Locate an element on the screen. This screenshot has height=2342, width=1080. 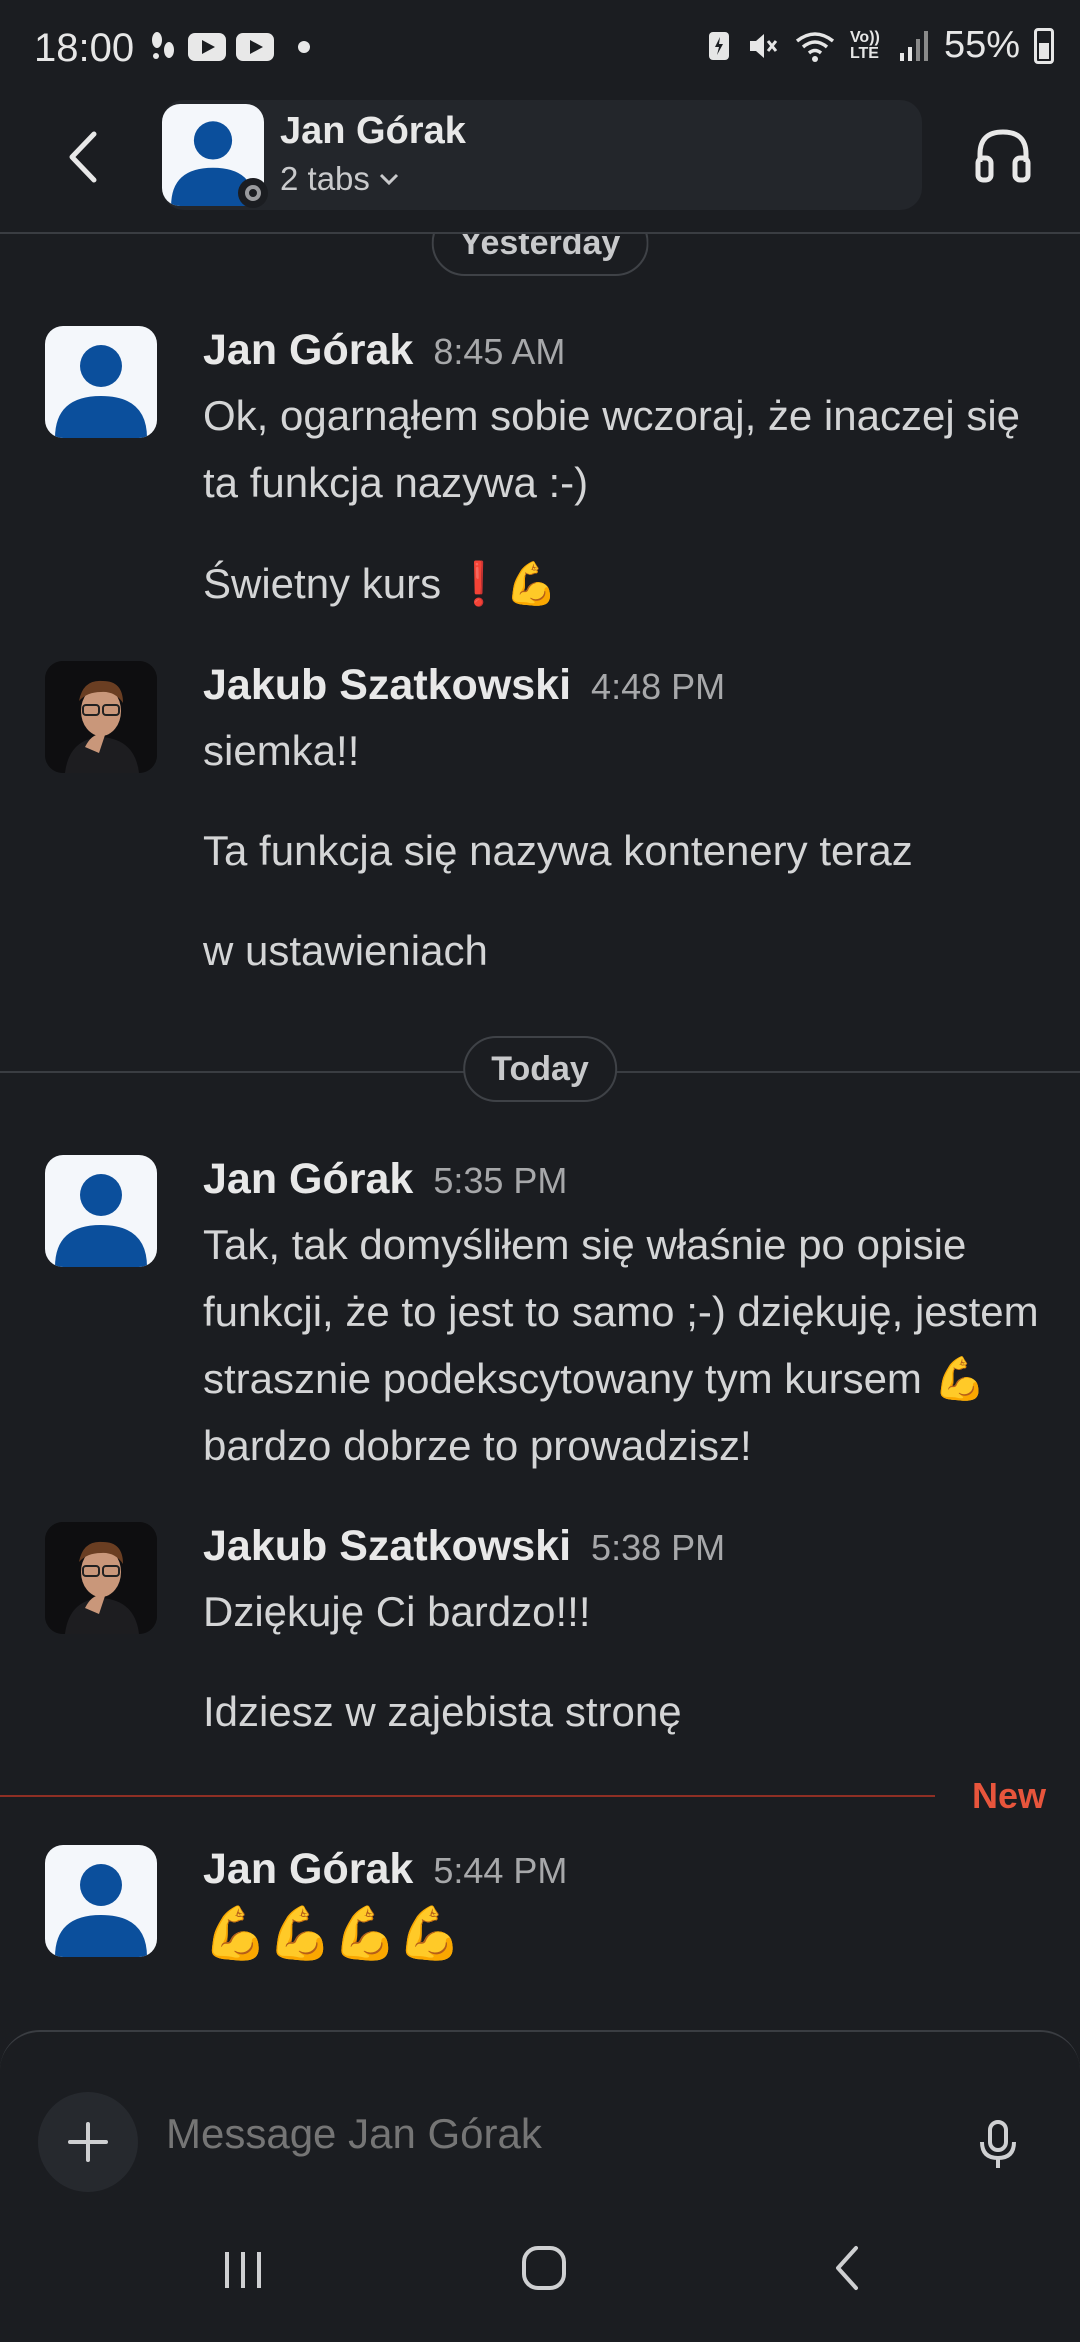
message-author: Jakub Szatkowski 5:38 PM is located at coordinates (464, 1546).